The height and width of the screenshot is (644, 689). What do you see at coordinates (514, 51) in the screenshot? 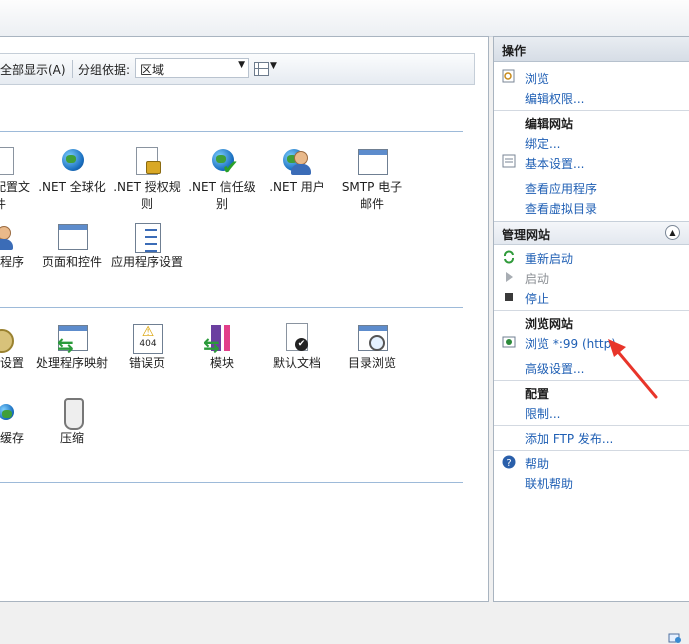
I see `actions-title: 操作` at bounding box center [514, 51].